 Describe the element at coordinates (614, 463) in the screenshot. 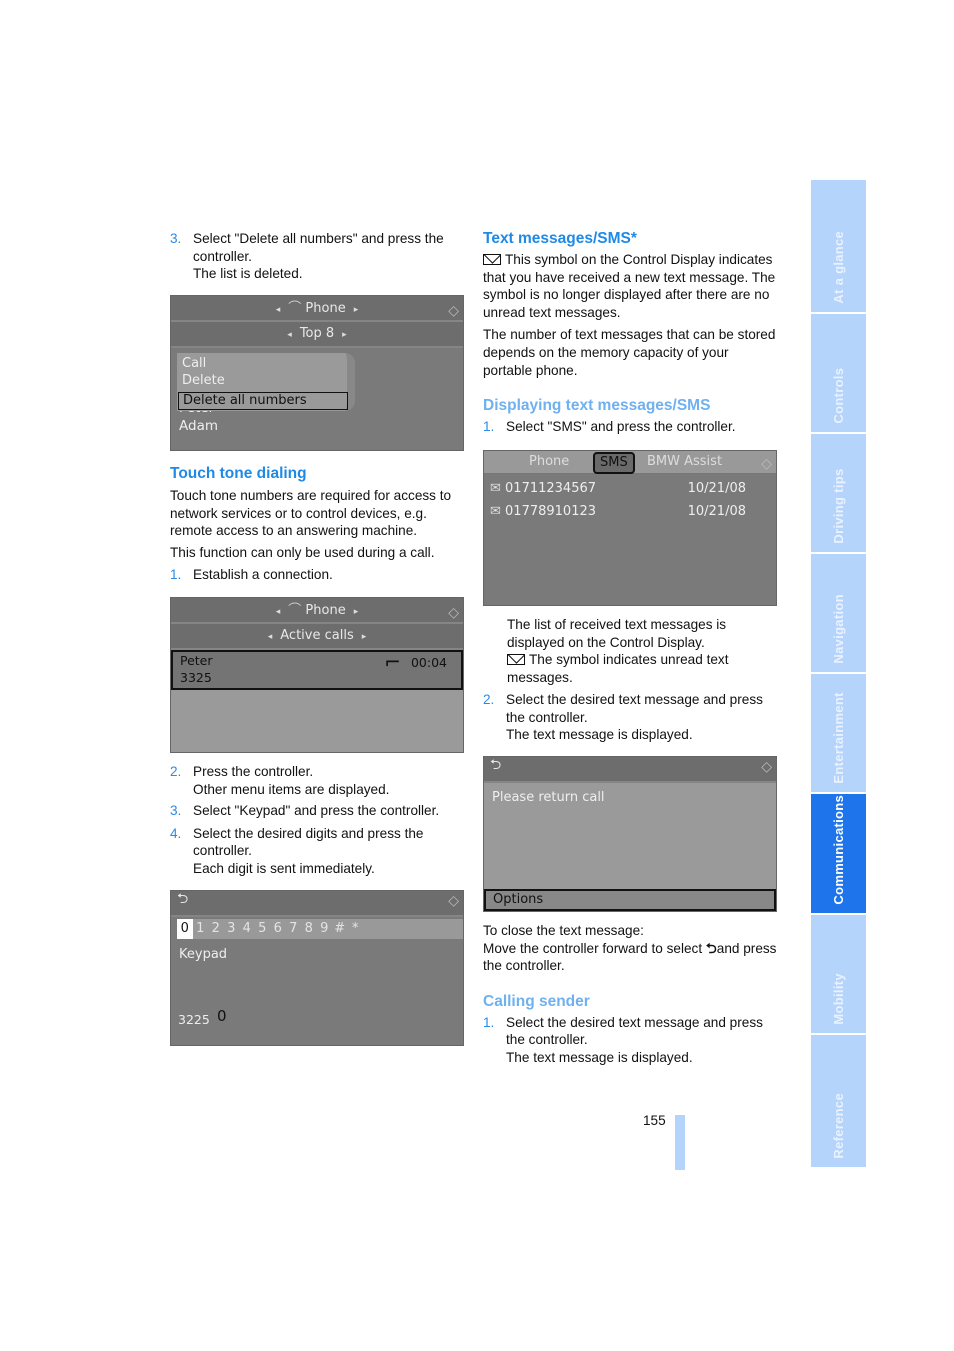

I see `tab-sms: SMS` at that location.